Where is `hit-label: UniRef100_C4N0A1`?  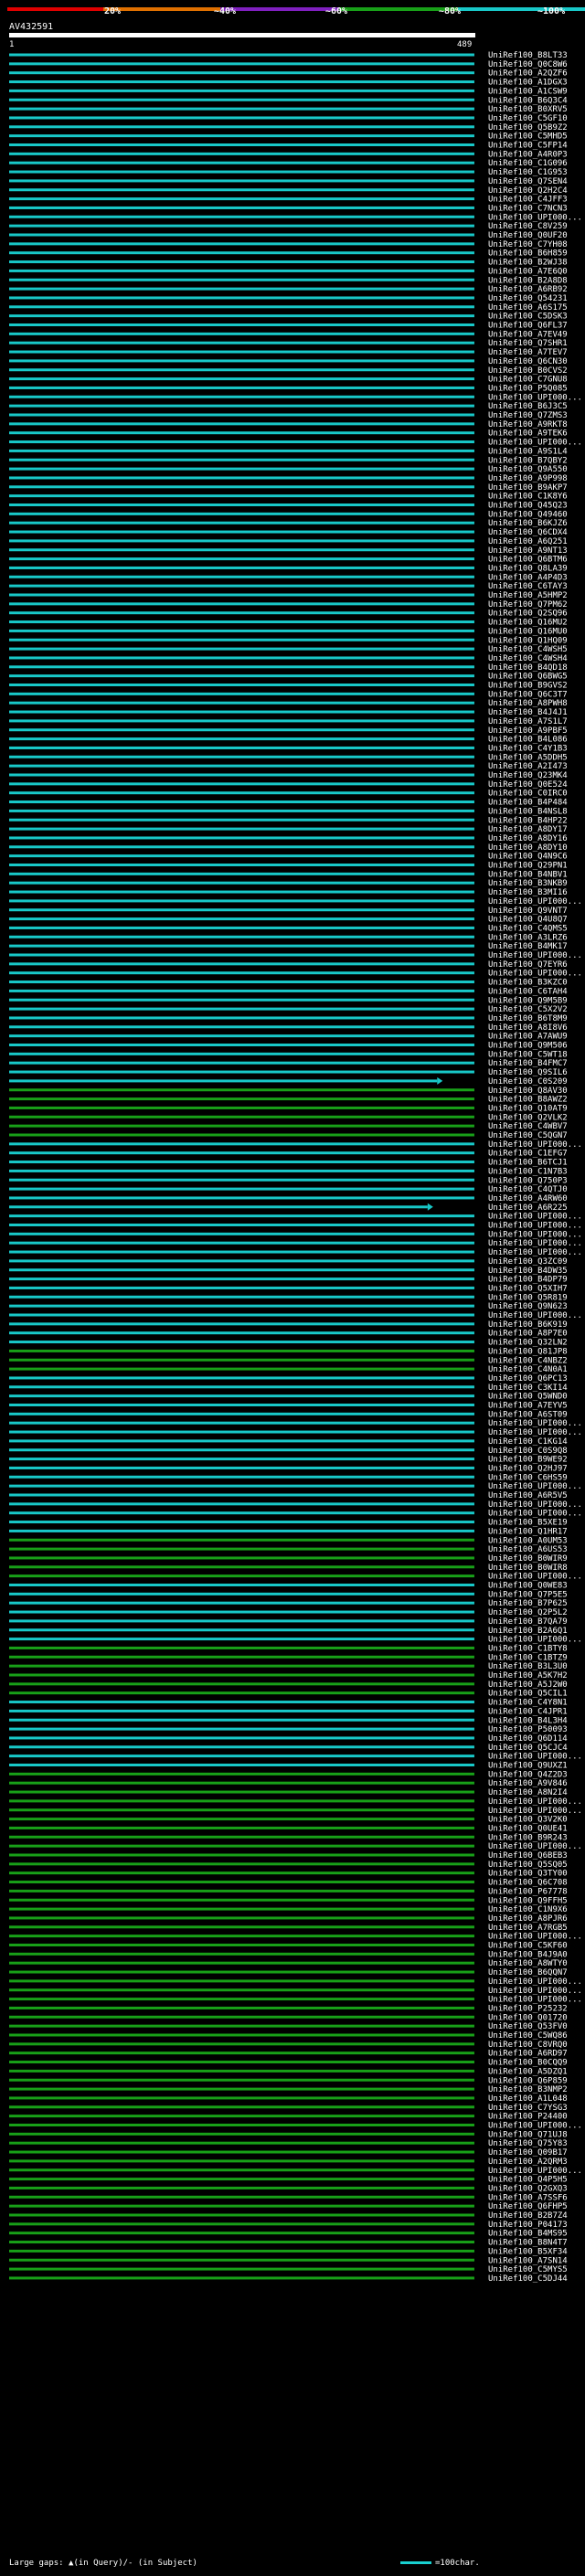 hit-label: UniRef100_C4N0A1 is located at coordinates (528, 1369).